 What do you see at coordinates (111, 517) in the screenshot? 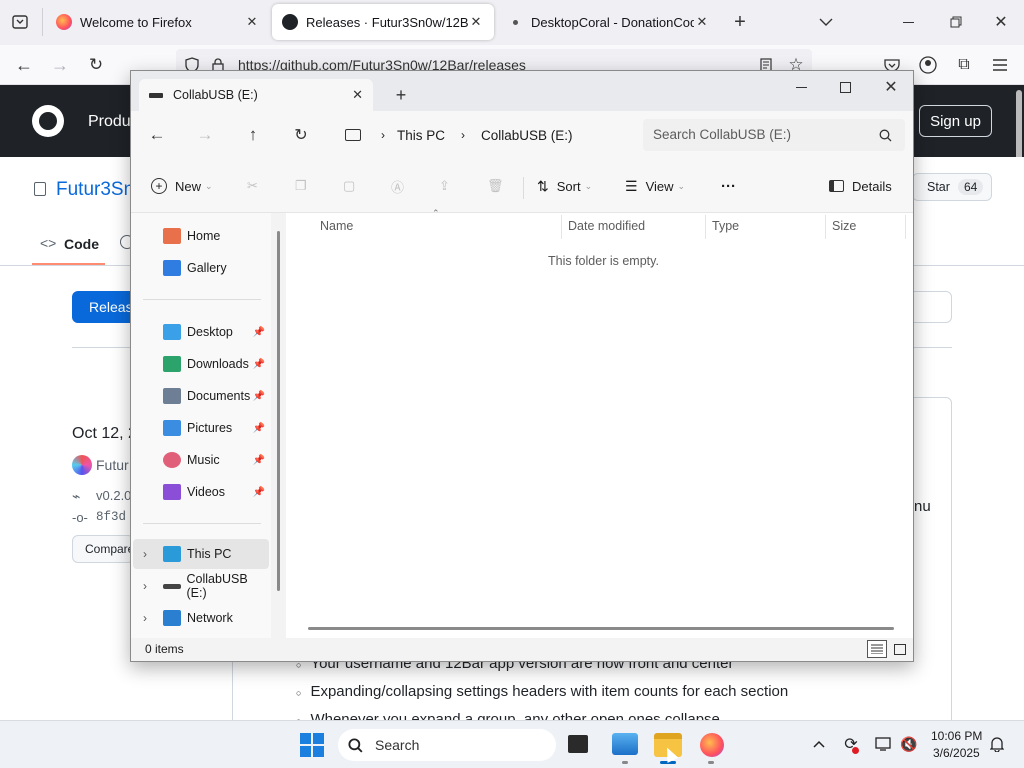
I see `commit-hash: 8f3d` at bounding box center [111, 517].